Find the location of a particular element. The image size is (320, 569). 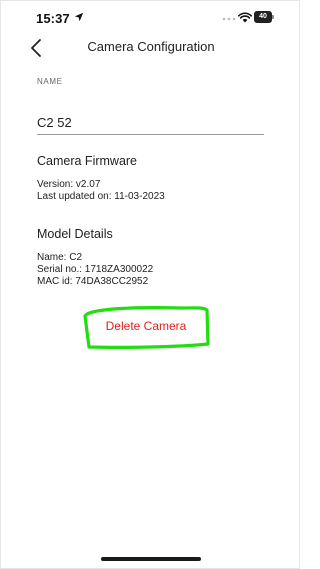

model-name: Name: C2 is located at coordinates (60, 257).